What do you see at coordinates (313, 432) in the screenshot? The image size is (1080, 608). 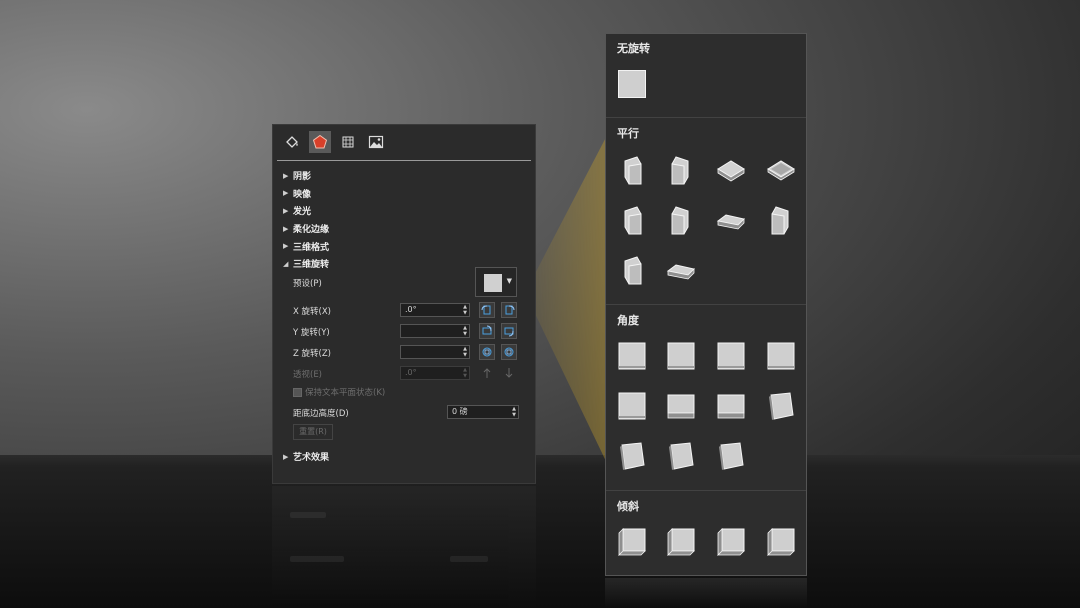 I see `reset-button: 重置(R)` at bounding box center [313, 432].